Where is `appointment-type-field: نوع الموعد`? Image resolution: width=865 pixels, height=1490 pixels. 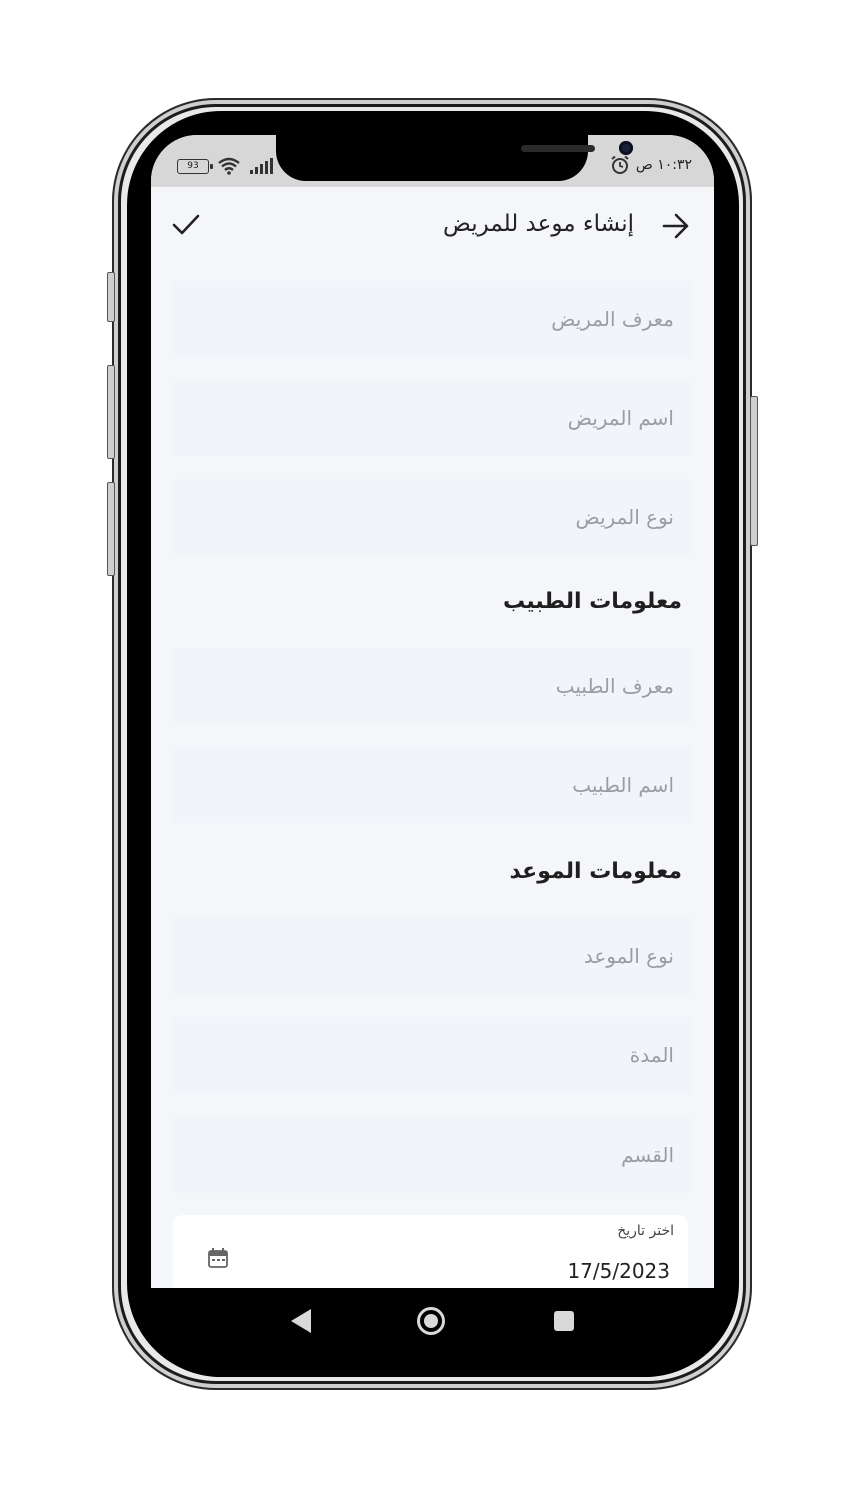
appointment-type-field: نوع الموعد is located at coordinates (432, 956).